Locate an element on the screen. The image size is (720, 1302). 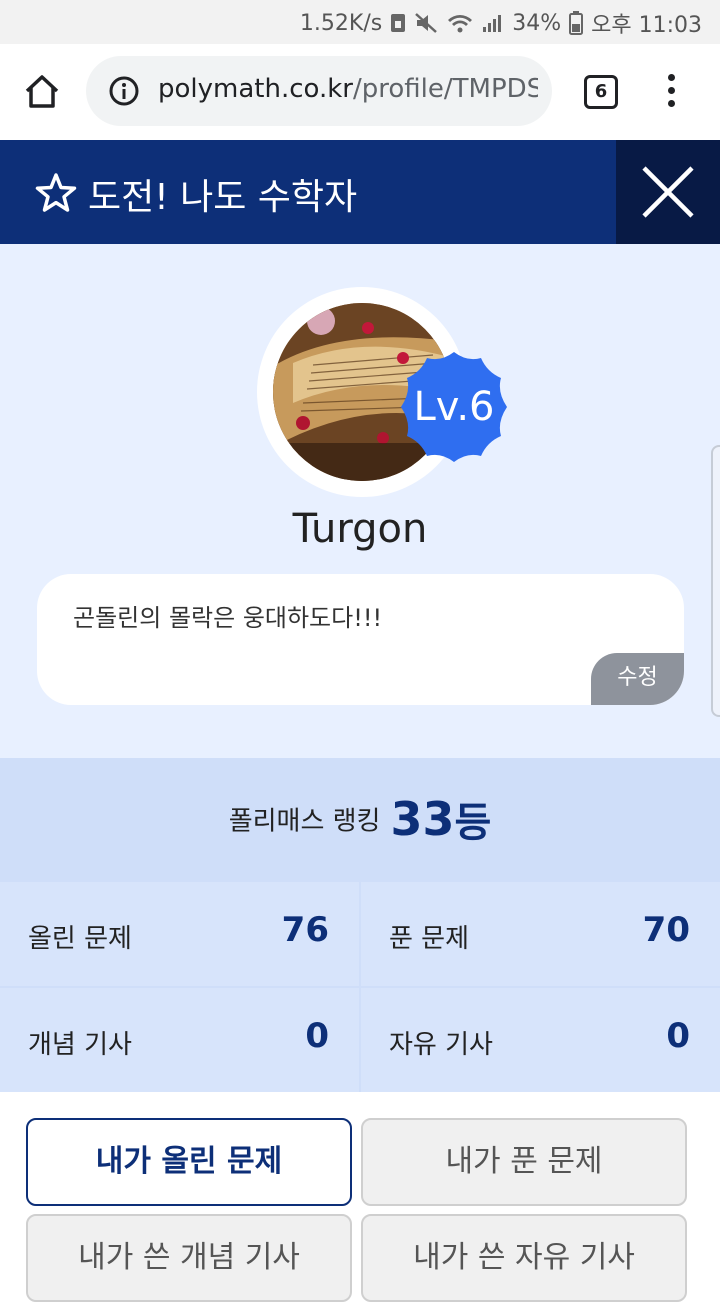
more-menu-icon is located at coordinates (671, 93).